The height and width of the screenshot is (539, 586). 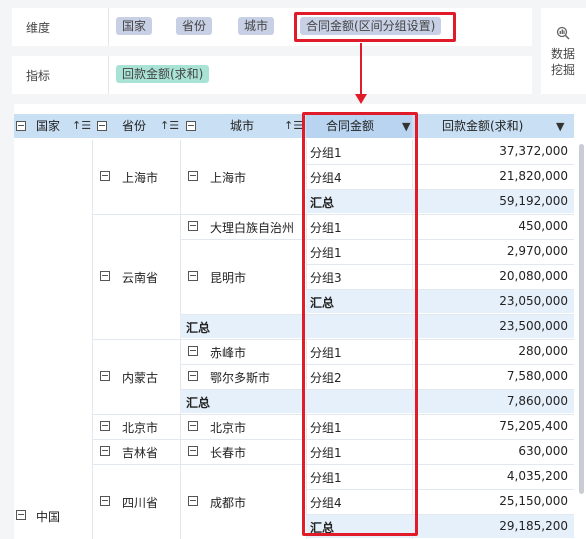 What do you see at coordinates (134, 126) in the screenshot?
I see `header-province: 省份` at bounding box center [134, 126].